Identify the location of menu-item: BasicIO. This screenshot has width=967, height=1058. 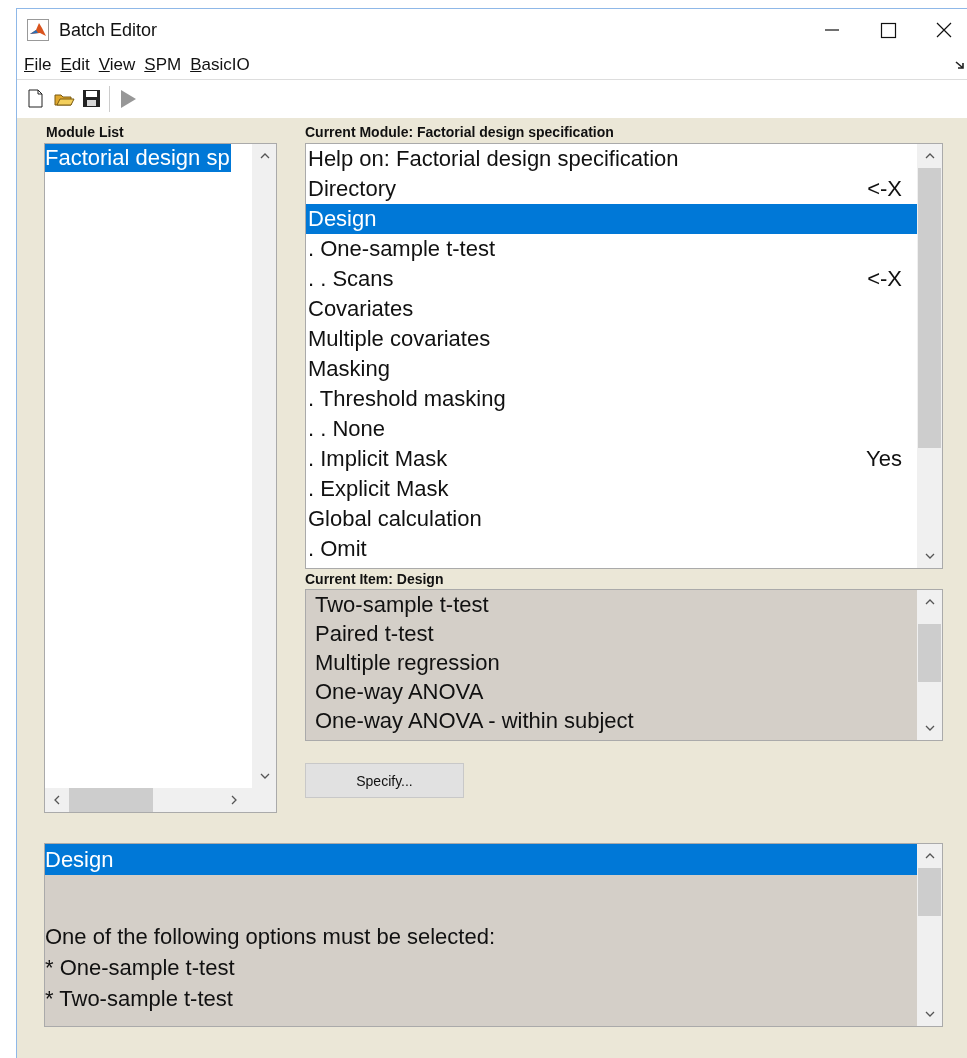
(220, 65).